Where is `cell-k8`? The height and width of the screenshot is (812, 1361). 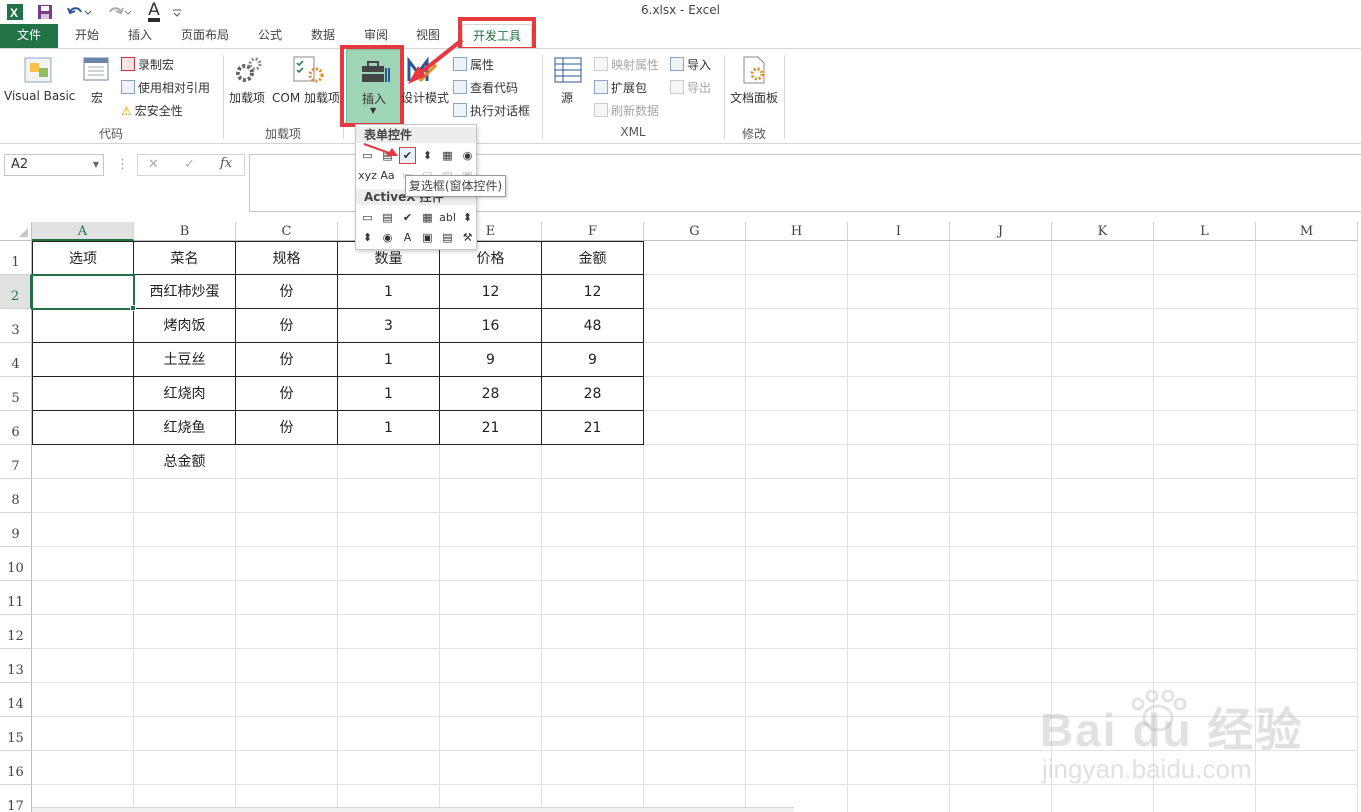 cell-k8 is located at coordinates (1103, 496).